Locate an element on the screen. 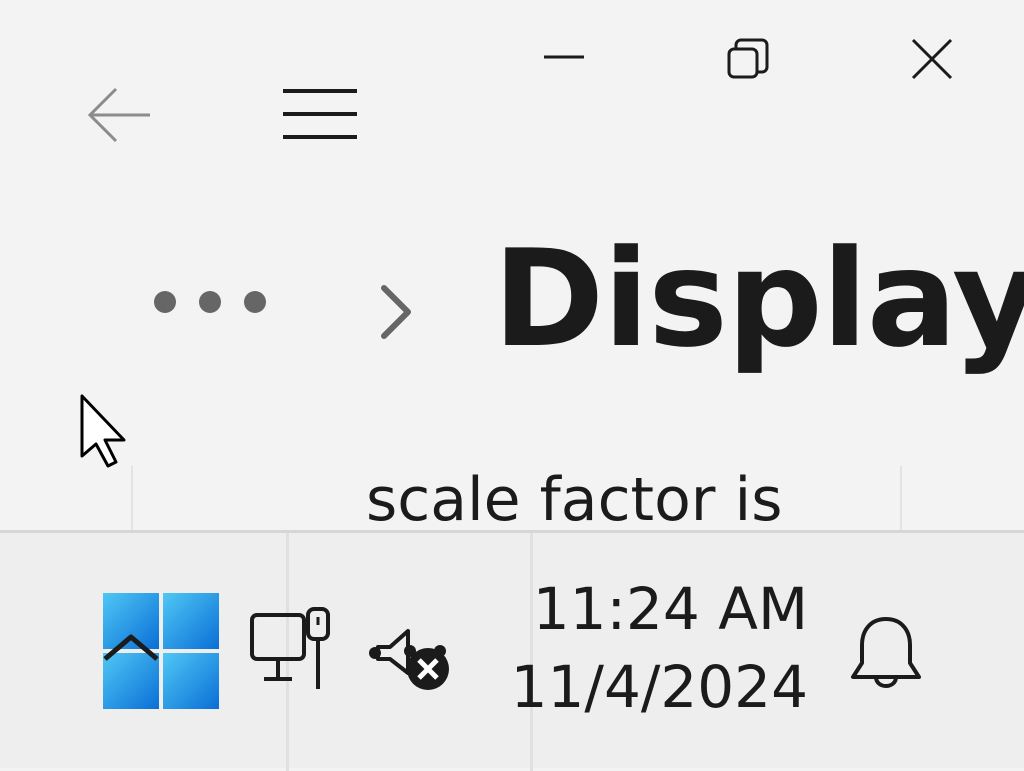 This screenshot has height=771, width=1024. network-button is located at coordinates (291, 652).